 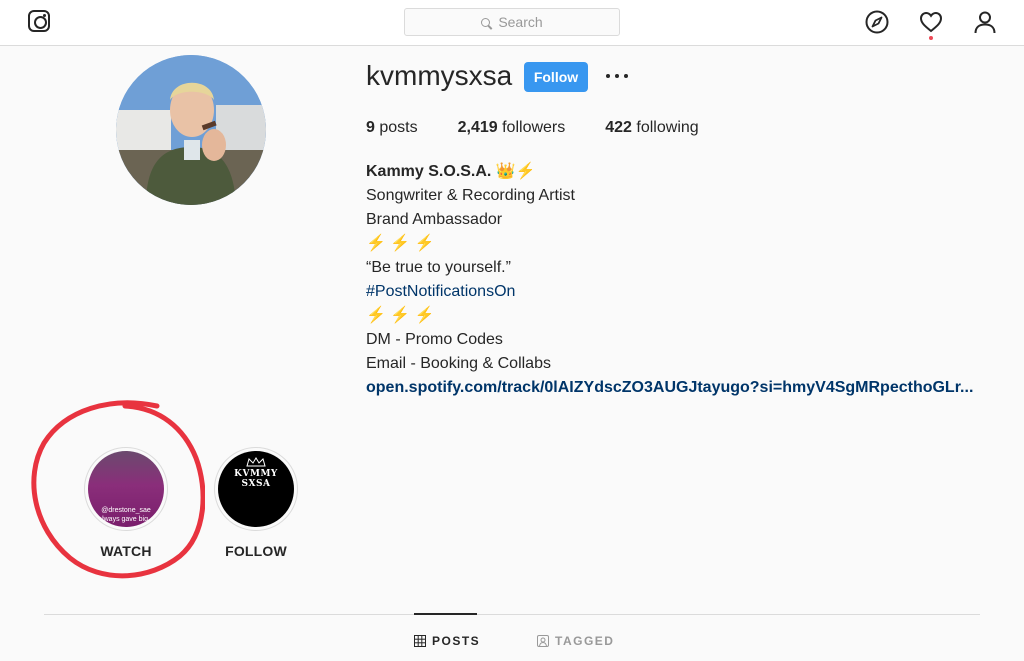 I want to click on following-stat: 422 following, so click(x=651, y=128).